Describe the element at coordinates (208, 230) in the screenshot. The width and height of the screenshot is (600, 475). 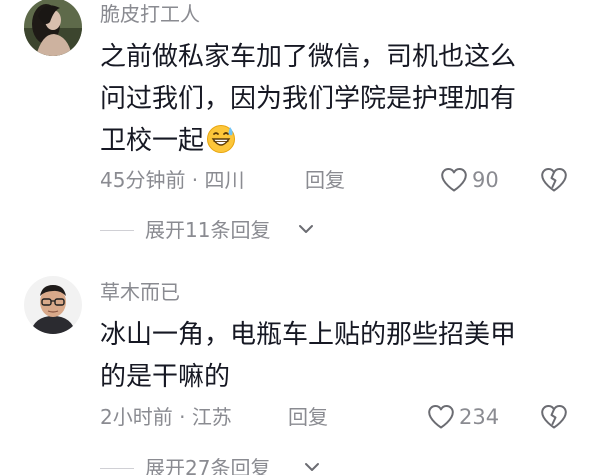
I see `expand-replies-label: 展开11条回复` at that location.